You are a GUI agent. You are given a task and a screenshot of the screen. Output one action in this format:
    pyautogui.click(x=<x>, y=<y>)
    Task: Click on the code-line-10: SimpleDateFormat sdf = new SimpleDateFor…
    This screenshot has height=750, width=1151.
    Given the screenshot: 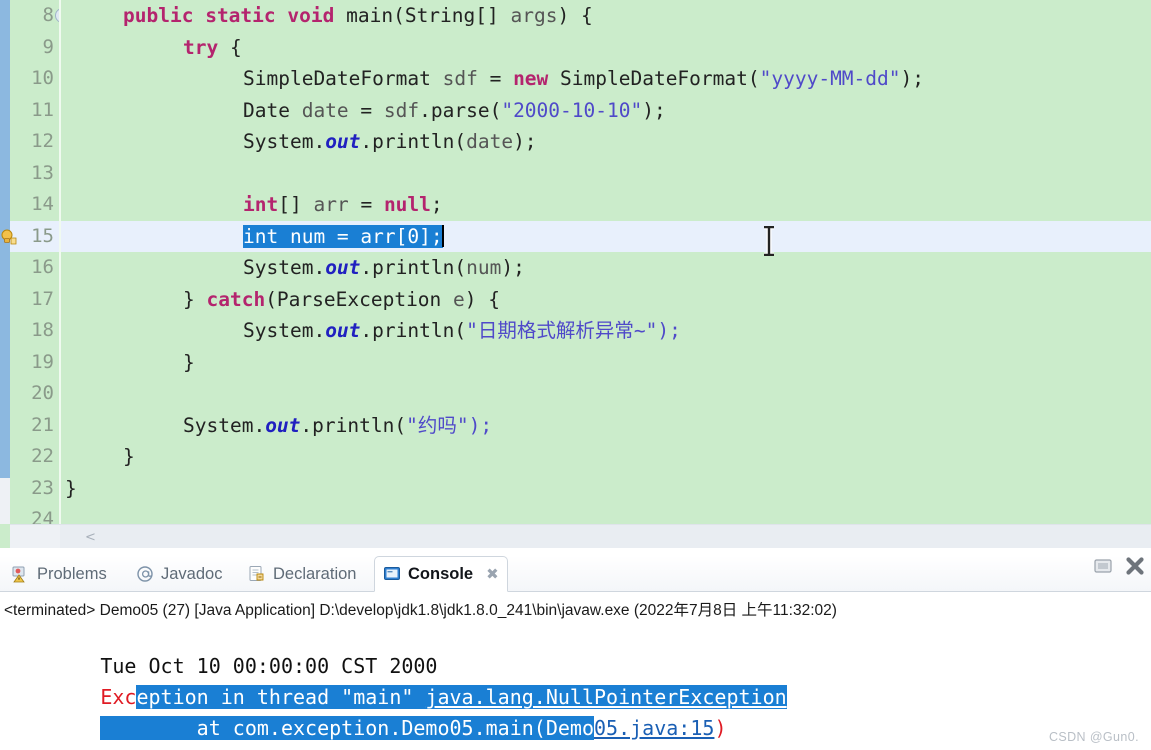 What is the action you would take?
    pyautogui.click(x=606, y=79)
    